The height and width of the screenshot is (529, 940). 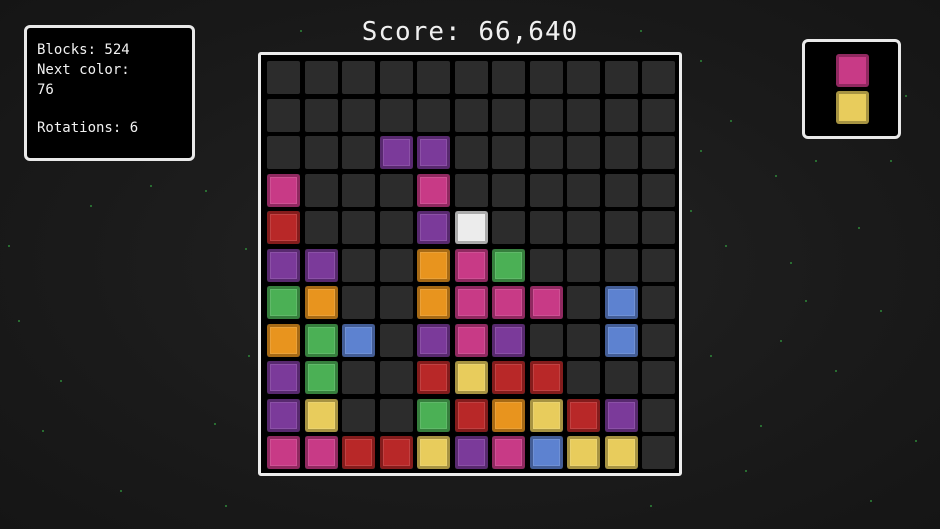 What do you see at coordinates (83, 50) in the screenshot?
I see `blocks-count: Blocks: 524` at bounding box center [83, 50].